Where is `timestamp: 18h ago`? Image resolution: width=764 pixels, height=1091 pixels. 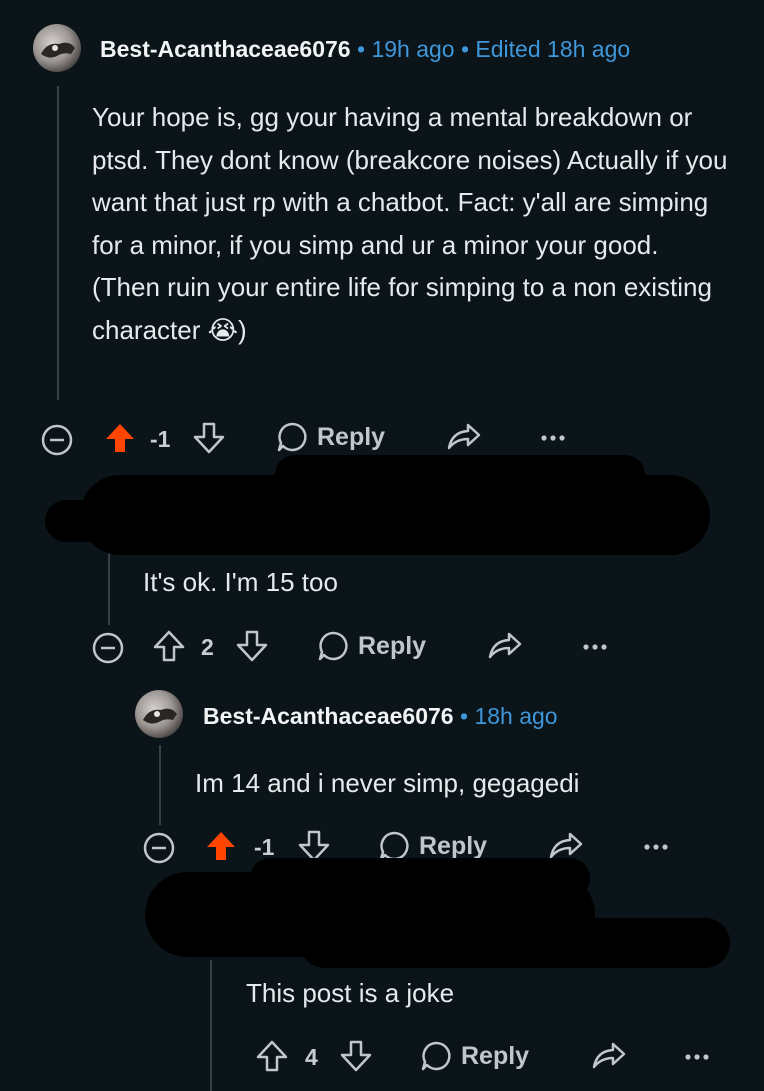 timestamp: 18h ago is located at coordinates (516, 716).